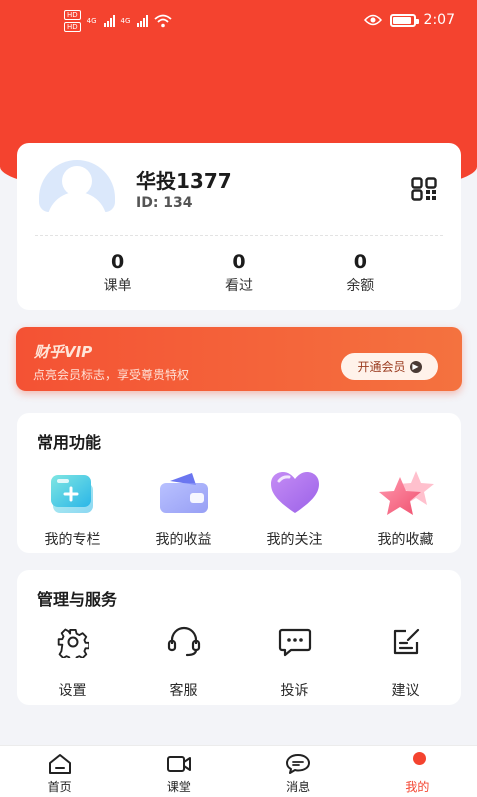 The width and height of the screenshot is (477, 797). Describe the element at coordinates (118, 21) in the screenshot. I see `status-left: HD HD 4G 4G` at that location.